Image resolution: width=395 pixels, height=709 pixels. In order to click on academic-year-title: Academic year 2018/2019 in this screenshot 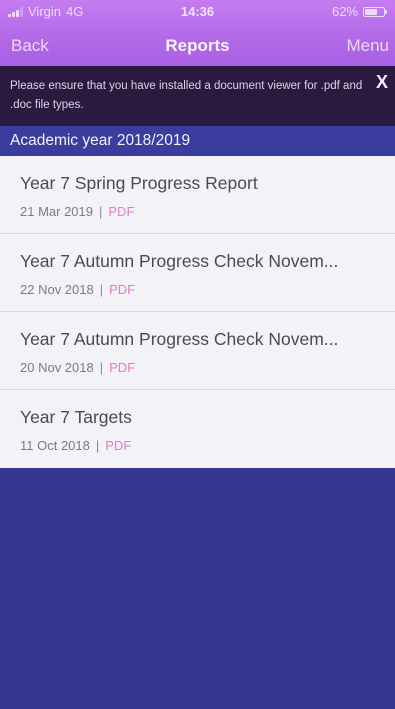, I will do `click(100, 140)`.